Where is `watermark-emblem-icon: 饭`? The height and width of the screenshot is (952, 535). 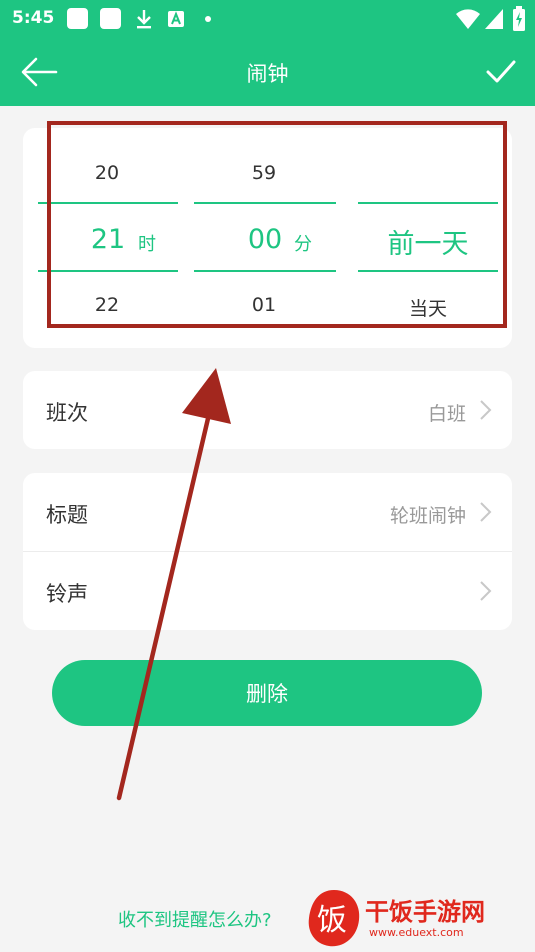 watermark-emblem-icon: 饭 is located at coordinates (334, 918).